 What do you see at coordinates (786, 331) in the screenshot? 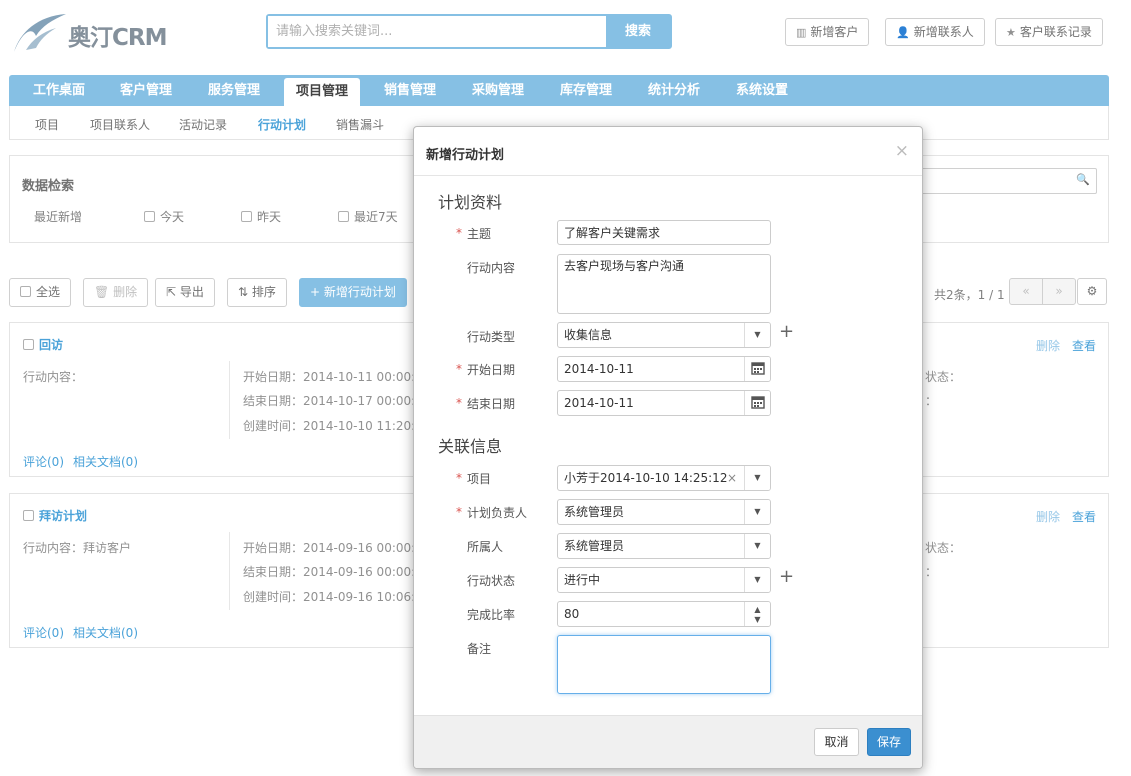
I see `add-type-icon: +` at bounding box center [786, 331].